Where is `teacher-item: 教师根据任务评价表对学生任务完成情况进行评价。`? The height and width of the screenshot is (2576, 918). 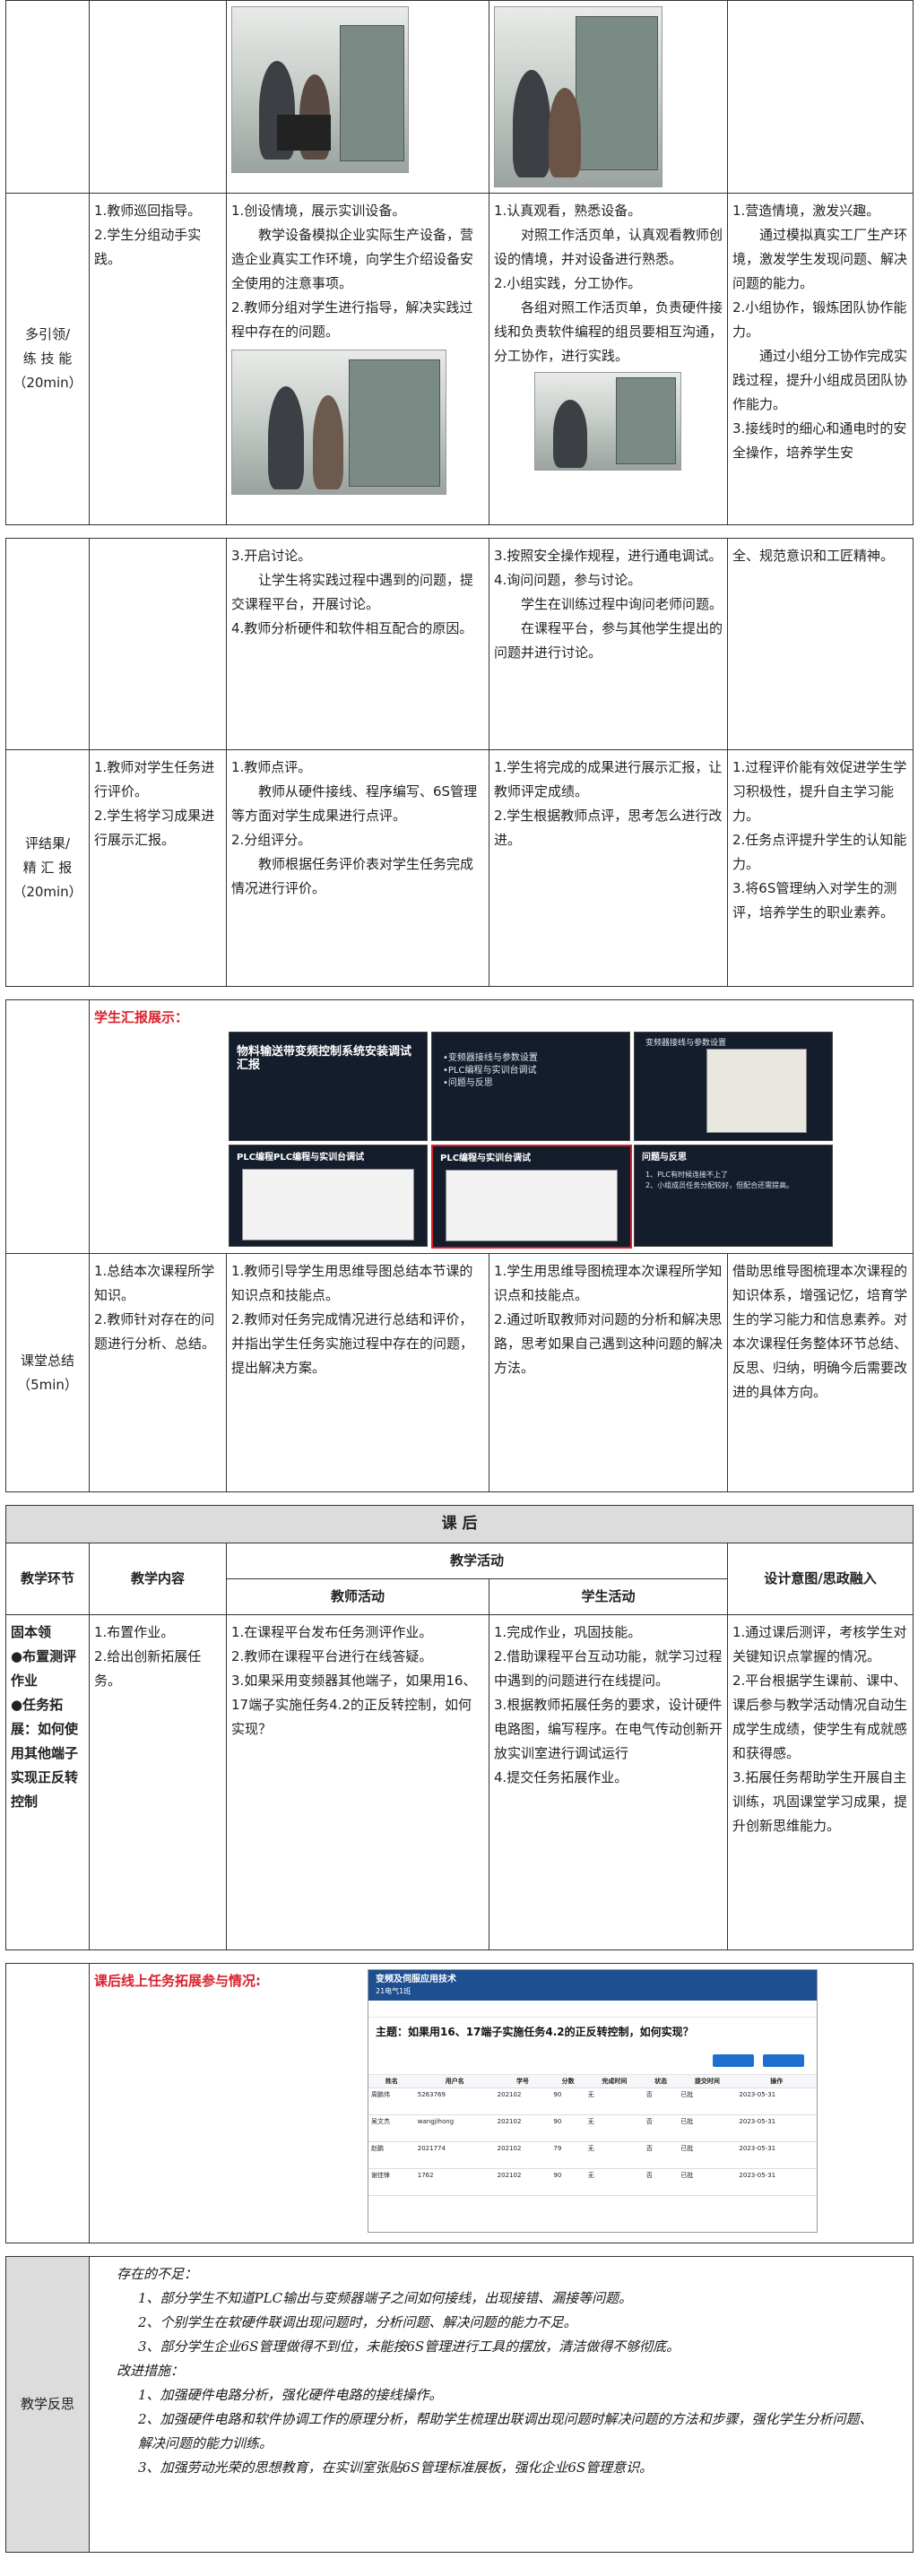
teacher-item: 教师根据任务评价表对学生任务完成情况进行评价。 is located at coordinates (352, 876).